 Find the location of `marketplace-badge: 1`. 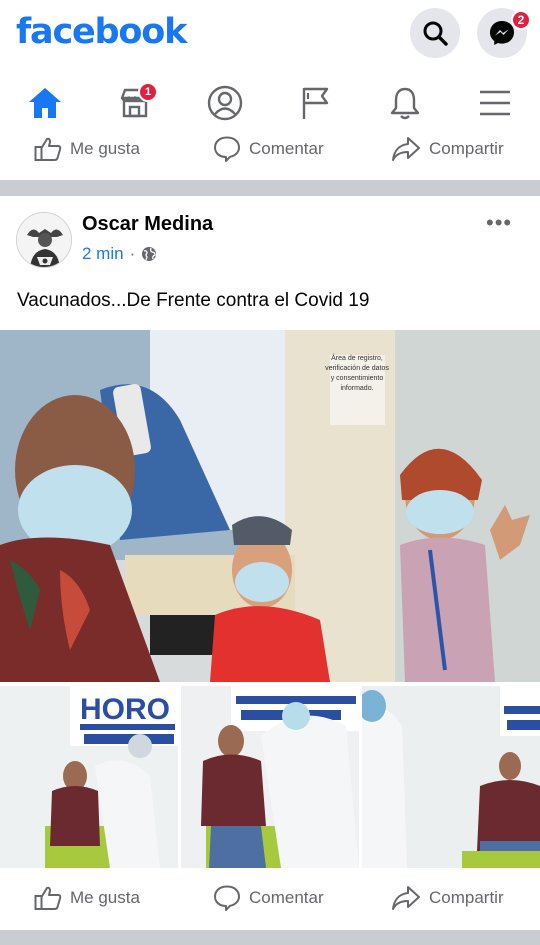

marketplace-badge: 1 is located at coordinates (148, 92).